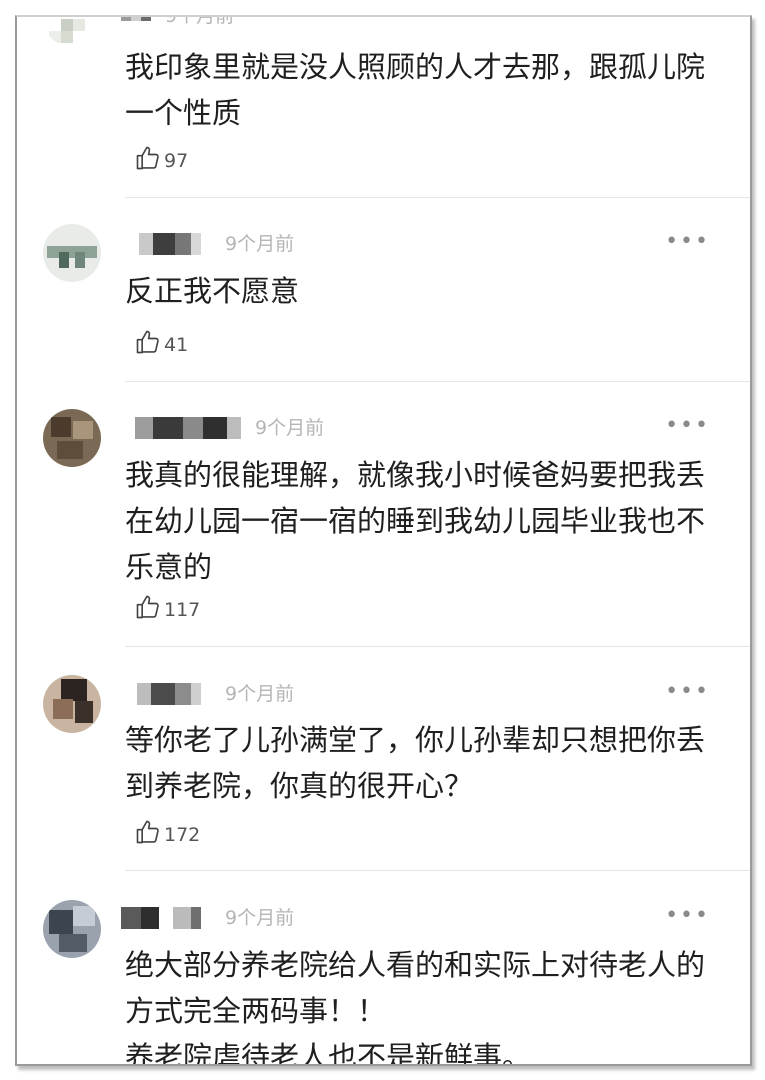 This screenshot has height=1080, width=765. I want to click on like-button: 41, so click(161, 344).